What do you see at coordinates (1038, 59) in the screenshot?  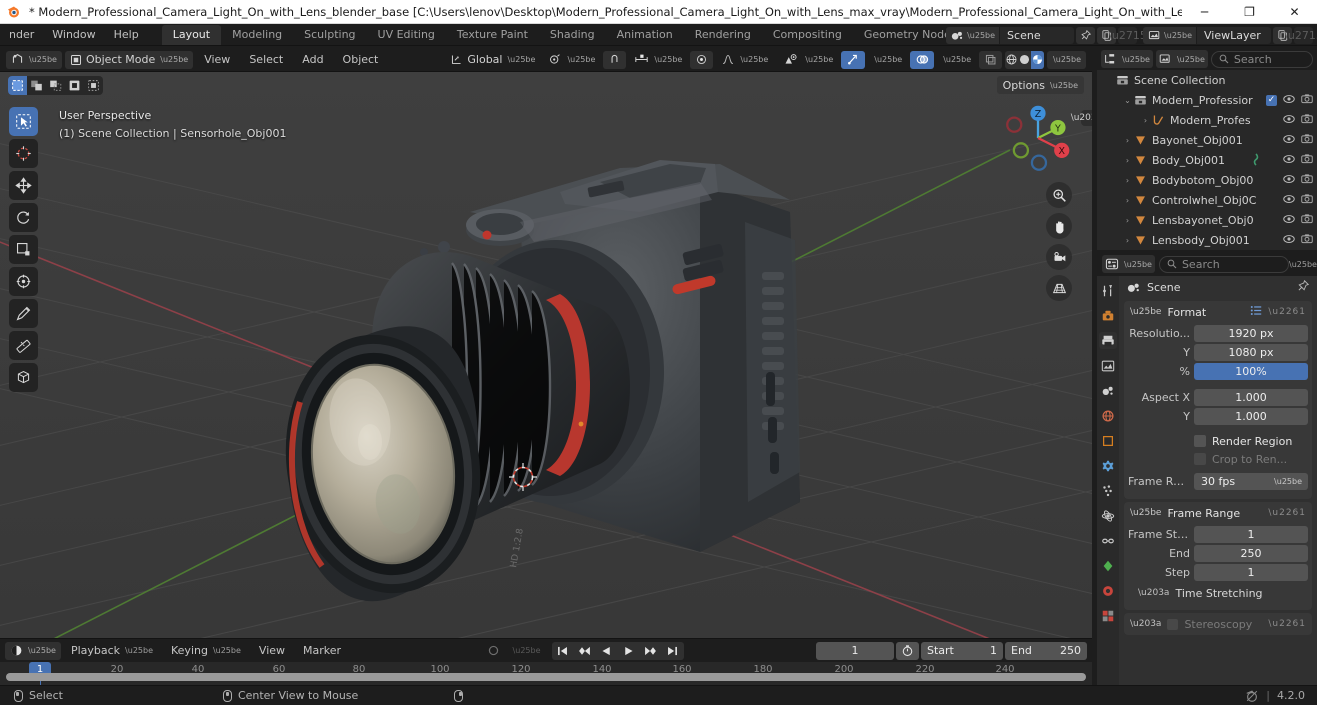 I see `shading-material-preview-button` at bounding box center [1038, 59].